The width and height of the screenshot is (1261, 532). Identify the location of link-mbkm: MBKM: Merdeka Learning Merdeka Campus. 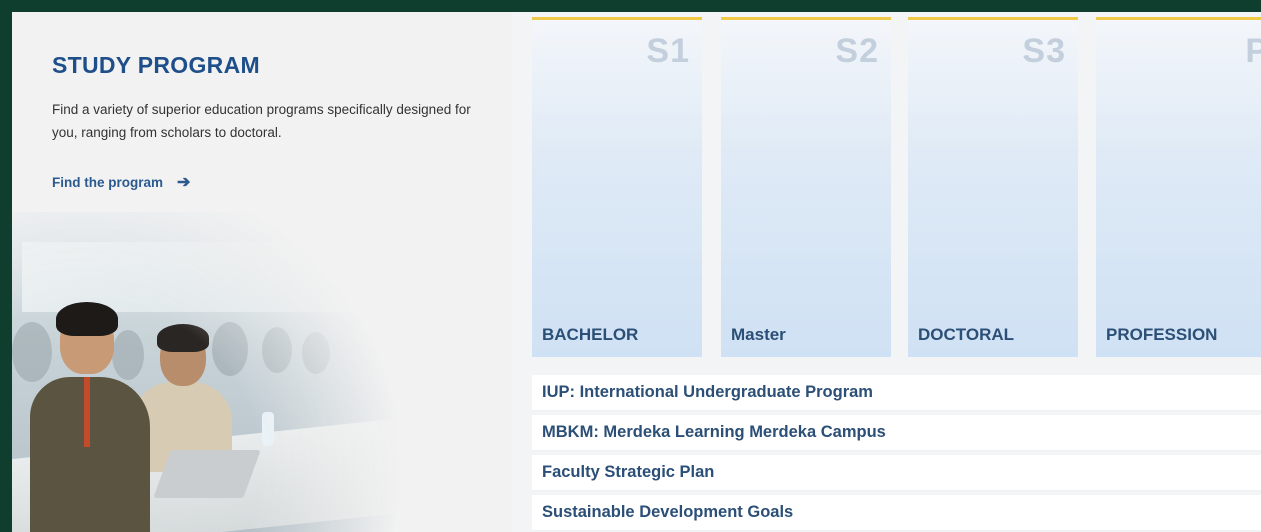
(896, 433).